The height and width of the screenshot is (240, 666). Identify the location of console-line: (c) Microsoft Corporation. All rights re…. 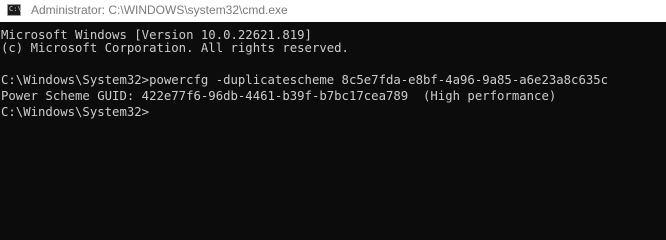
(175, 48).